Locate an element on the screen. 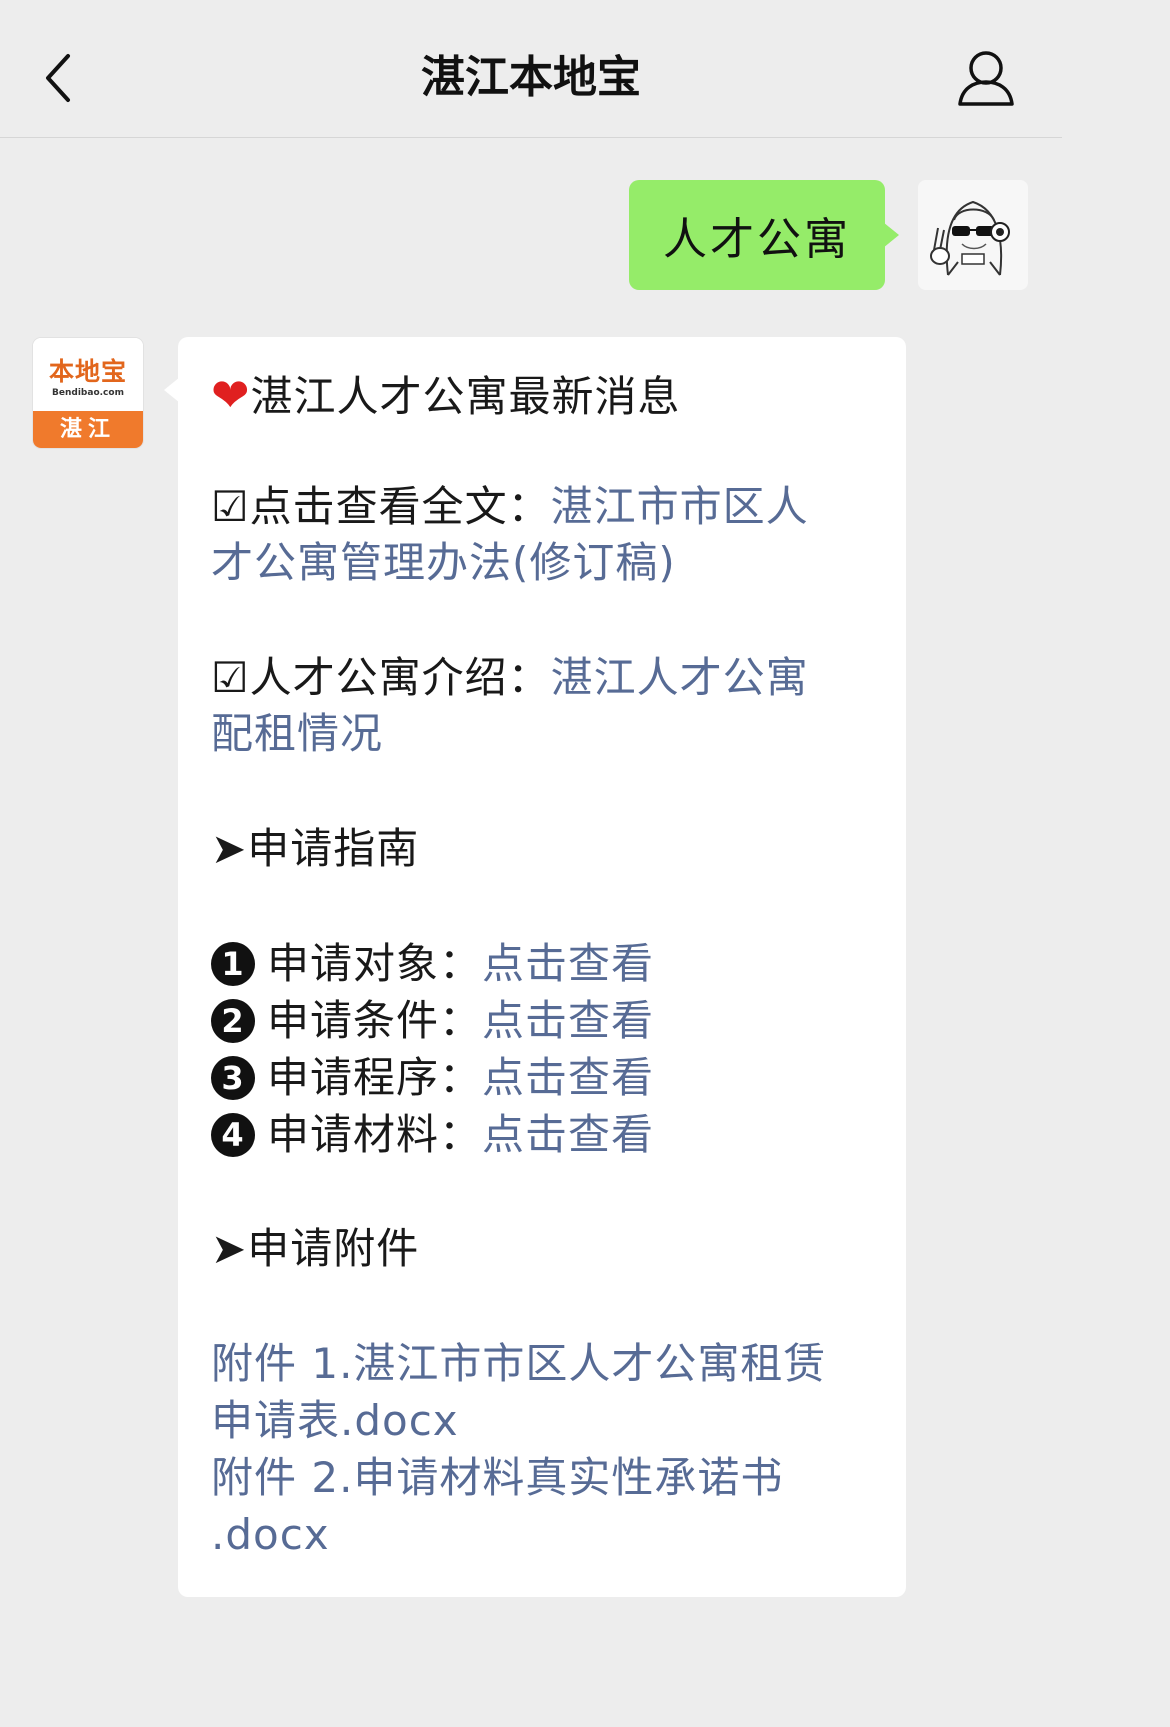  guide-item-label: 申请条件： is located at coordinates (375, 1020).